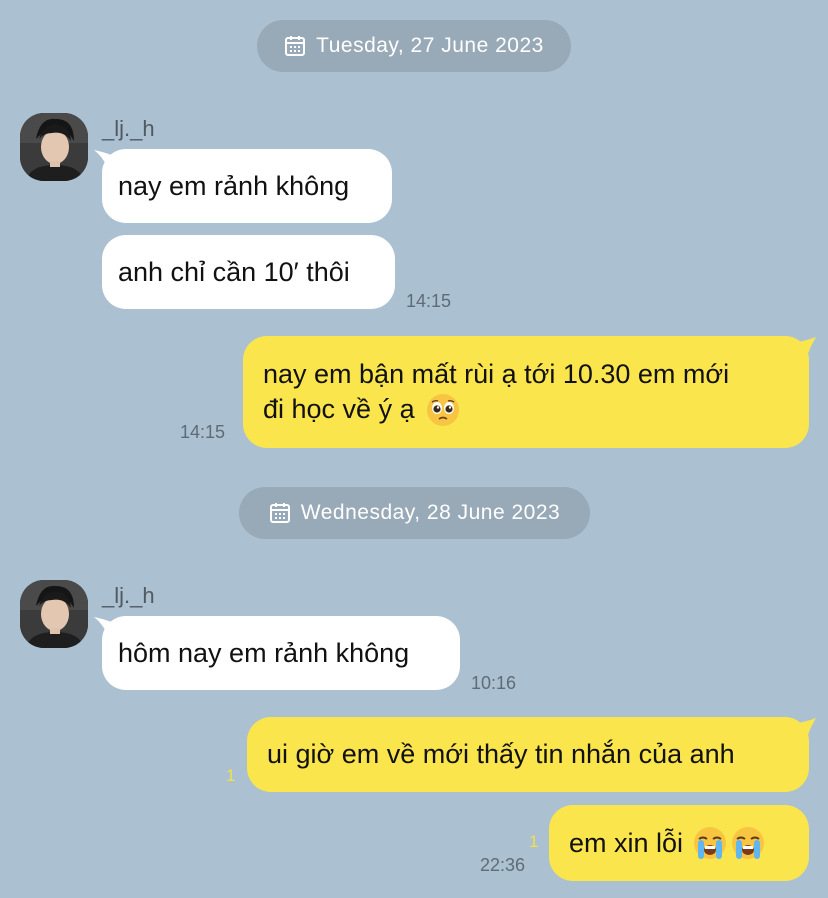  Describe the element at coordinates (494, 683) in the screenshot. I see `message-time: 10:16` at that location.